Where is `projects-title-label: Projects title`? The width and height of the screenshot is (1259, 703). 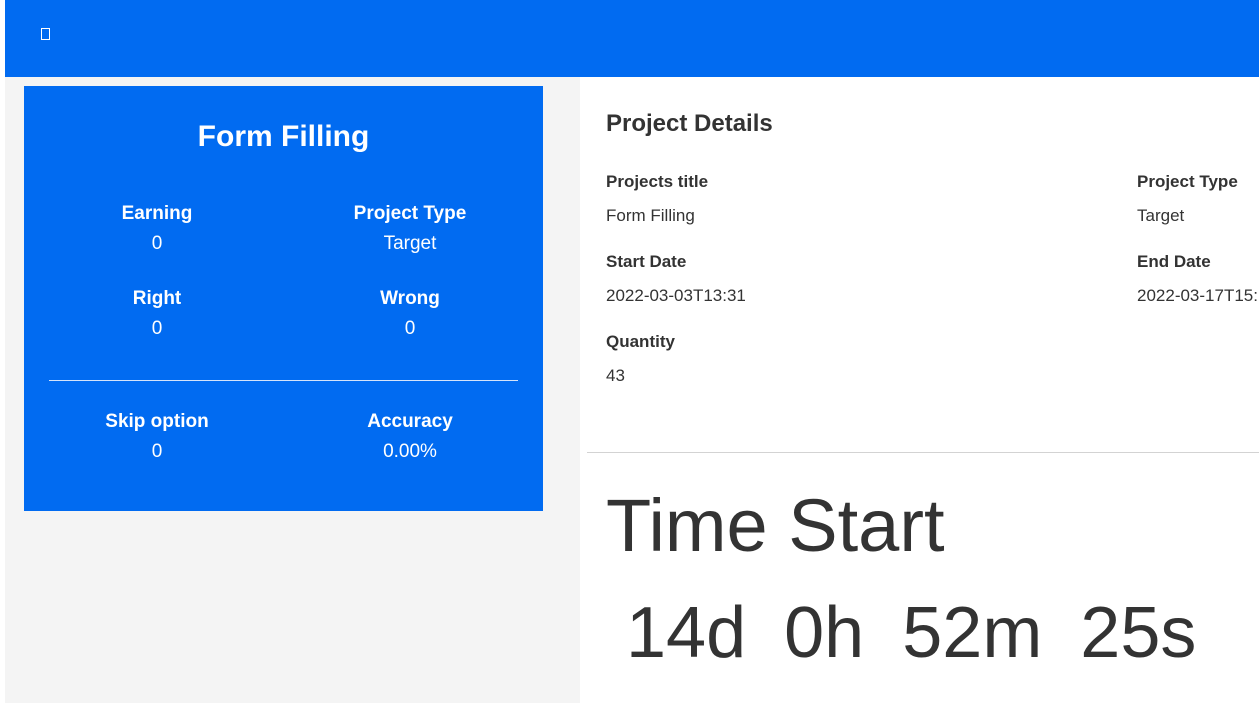 projects-title-label: Projects title is located at coordinates (657, 181).